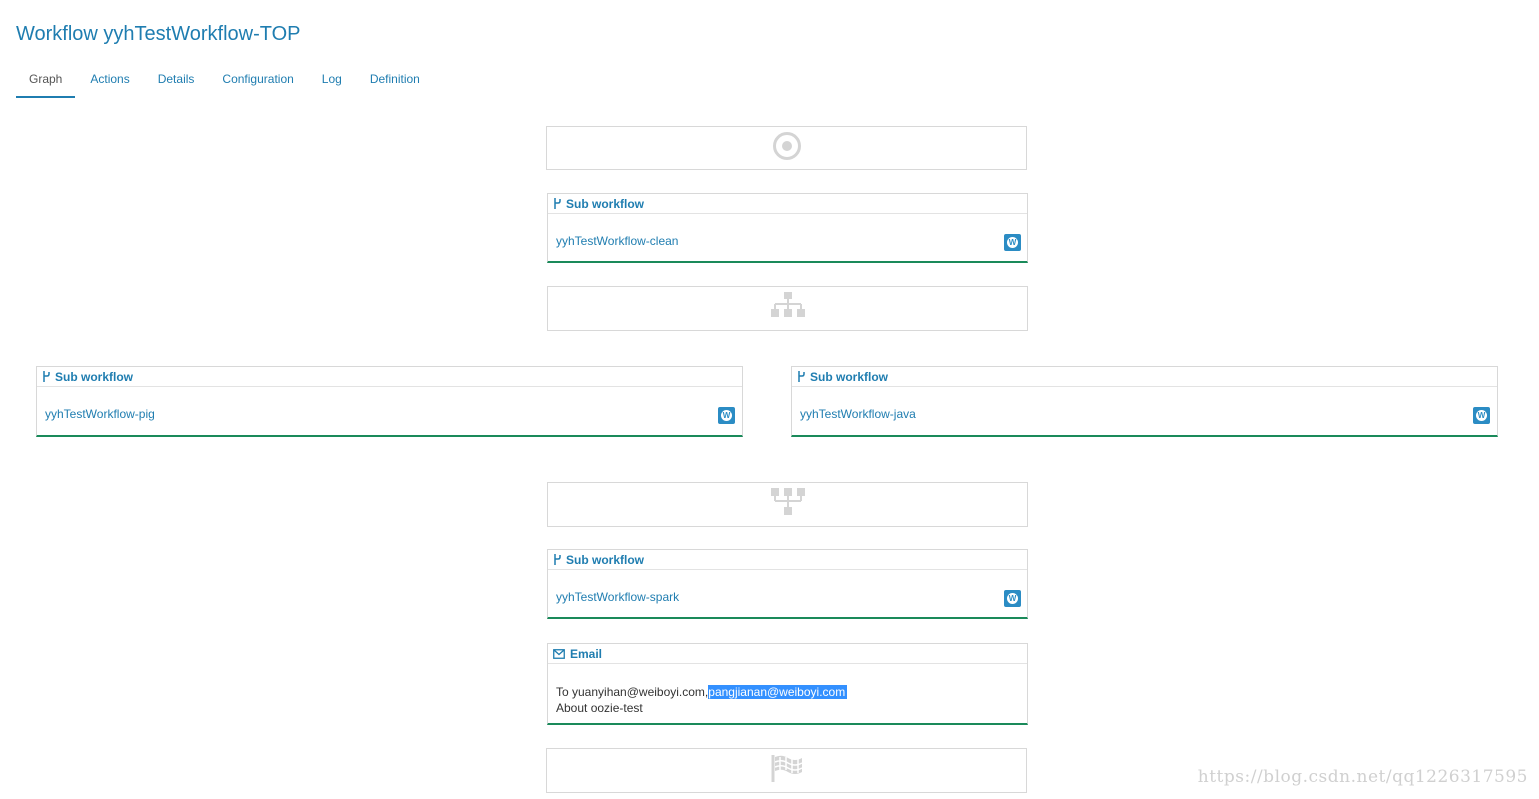  Describe the element at coordinates (787, 584) in the screenshot. I see `subworkflow-node-spark: Sub workflow yyhTestWorkflow-spark W` at that location.